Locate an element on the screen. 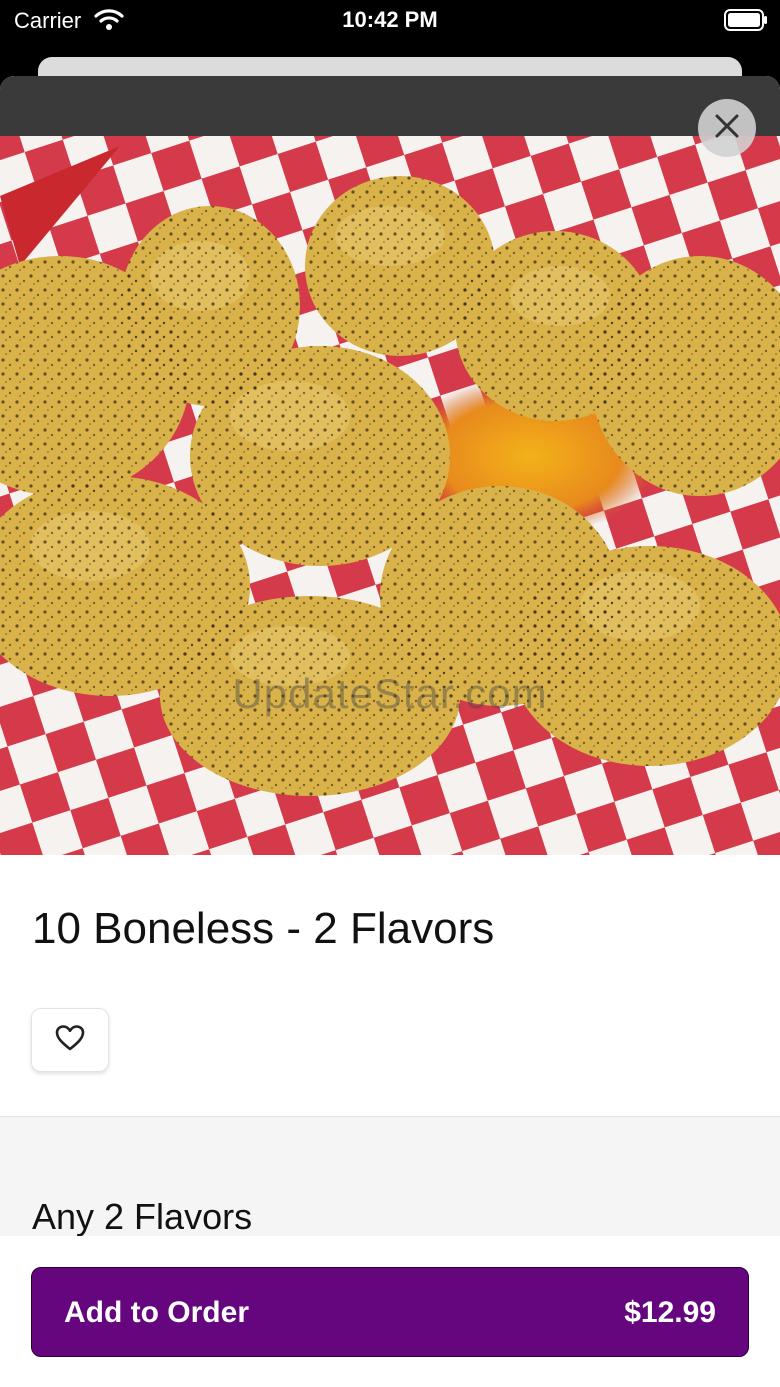  order-bar: Add to Order $12.99 is located at coordinates (390, 1311).